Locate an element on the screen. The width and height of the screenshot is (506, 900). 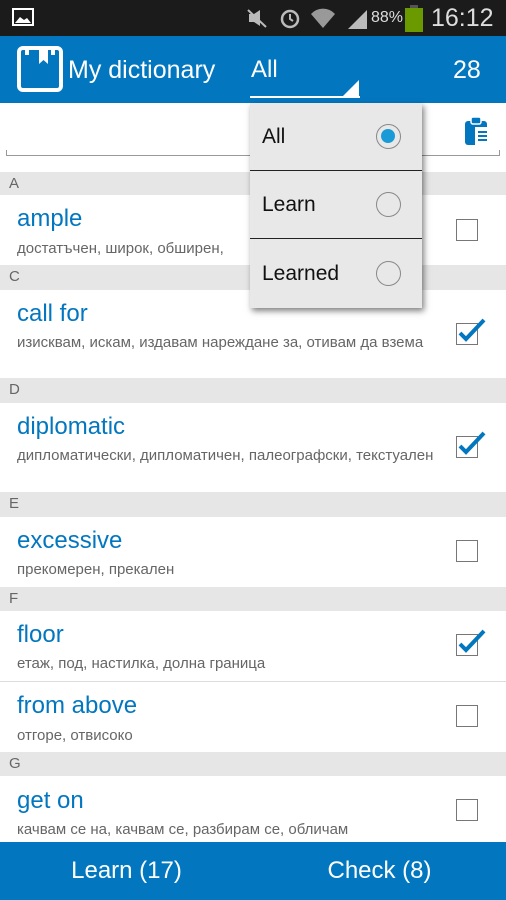
action-bar: My dictionary All 28 is located at coordinates (253, 69).